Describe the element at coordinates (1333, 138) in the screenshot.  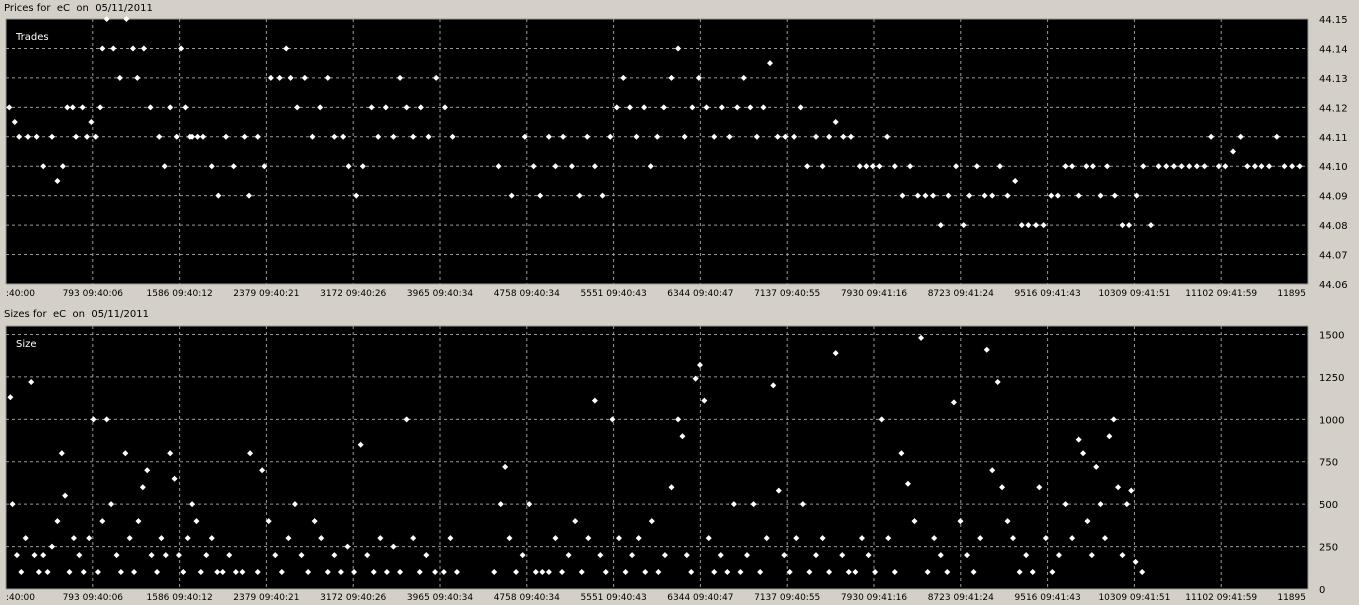
I see `y-tick-label: 44.11` at that location.